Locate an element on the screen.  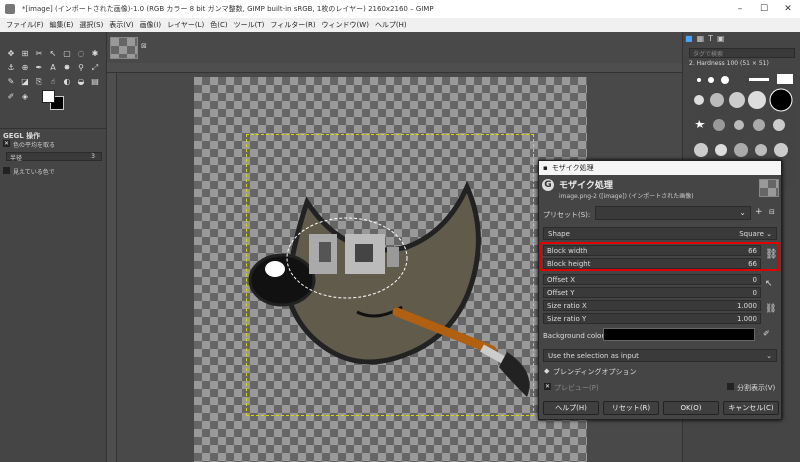
text-tool-icon: A is located at coordinates (53, 67).